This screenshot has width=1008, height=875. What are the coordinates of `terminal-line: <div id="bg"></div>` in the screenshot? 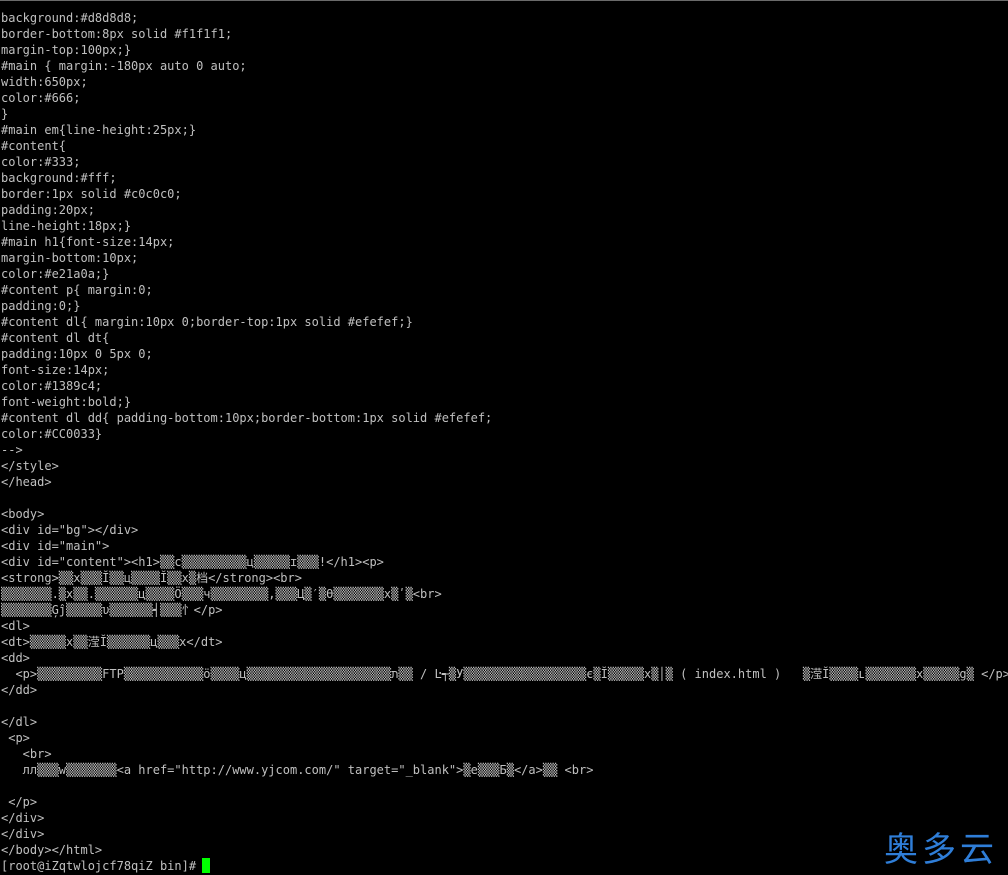 It's located at (70, 530).